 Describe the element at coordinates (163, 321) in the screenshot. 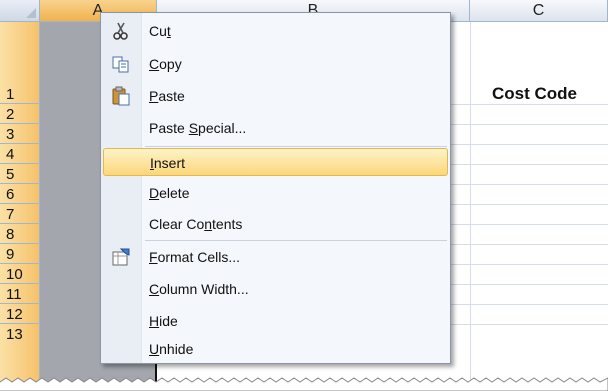

I see `menu-item-label: Hide` at that location.